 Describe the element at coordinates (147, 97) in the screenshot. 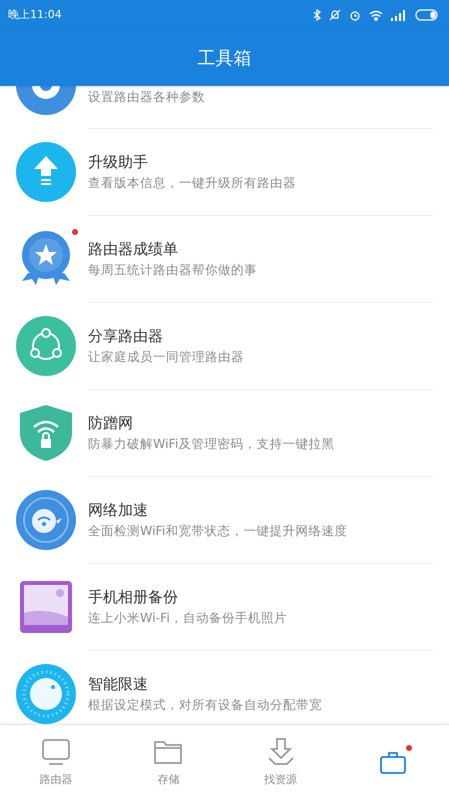

I see `tool-description: 设置路由器各种参数` at that location.